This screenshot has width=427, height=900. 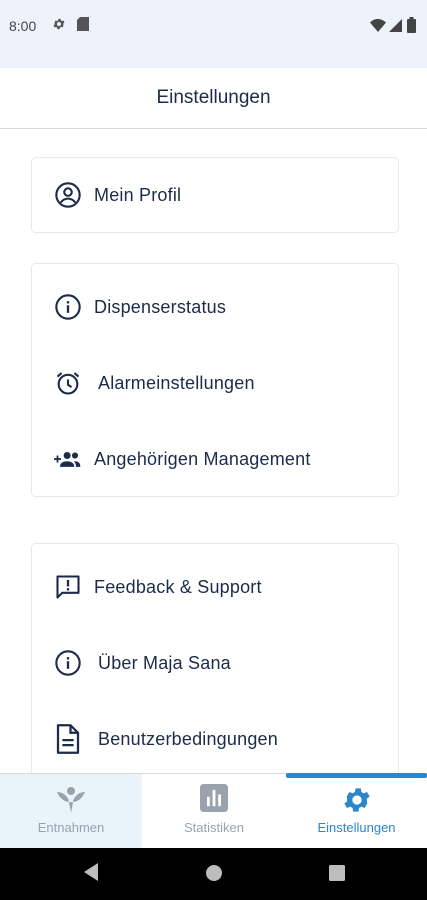 I want to click on nav-tab-label: Statistiken, so click(x=214, y=827).